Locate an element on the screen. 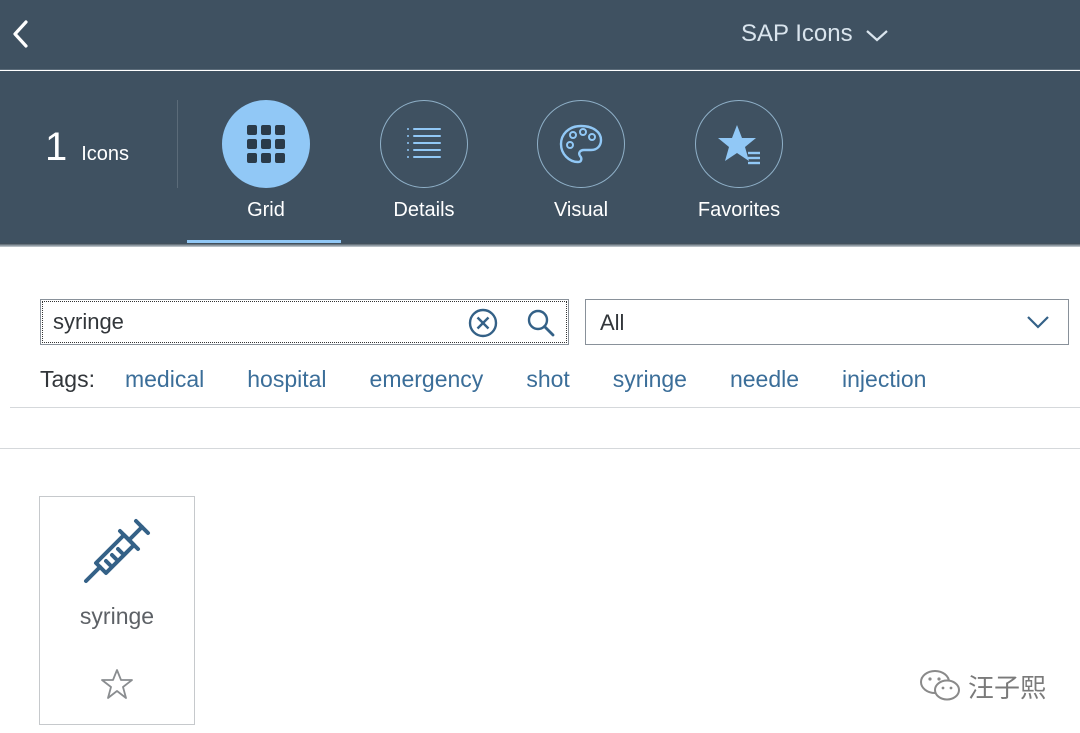  back-button is located at coordinates (20, 34).